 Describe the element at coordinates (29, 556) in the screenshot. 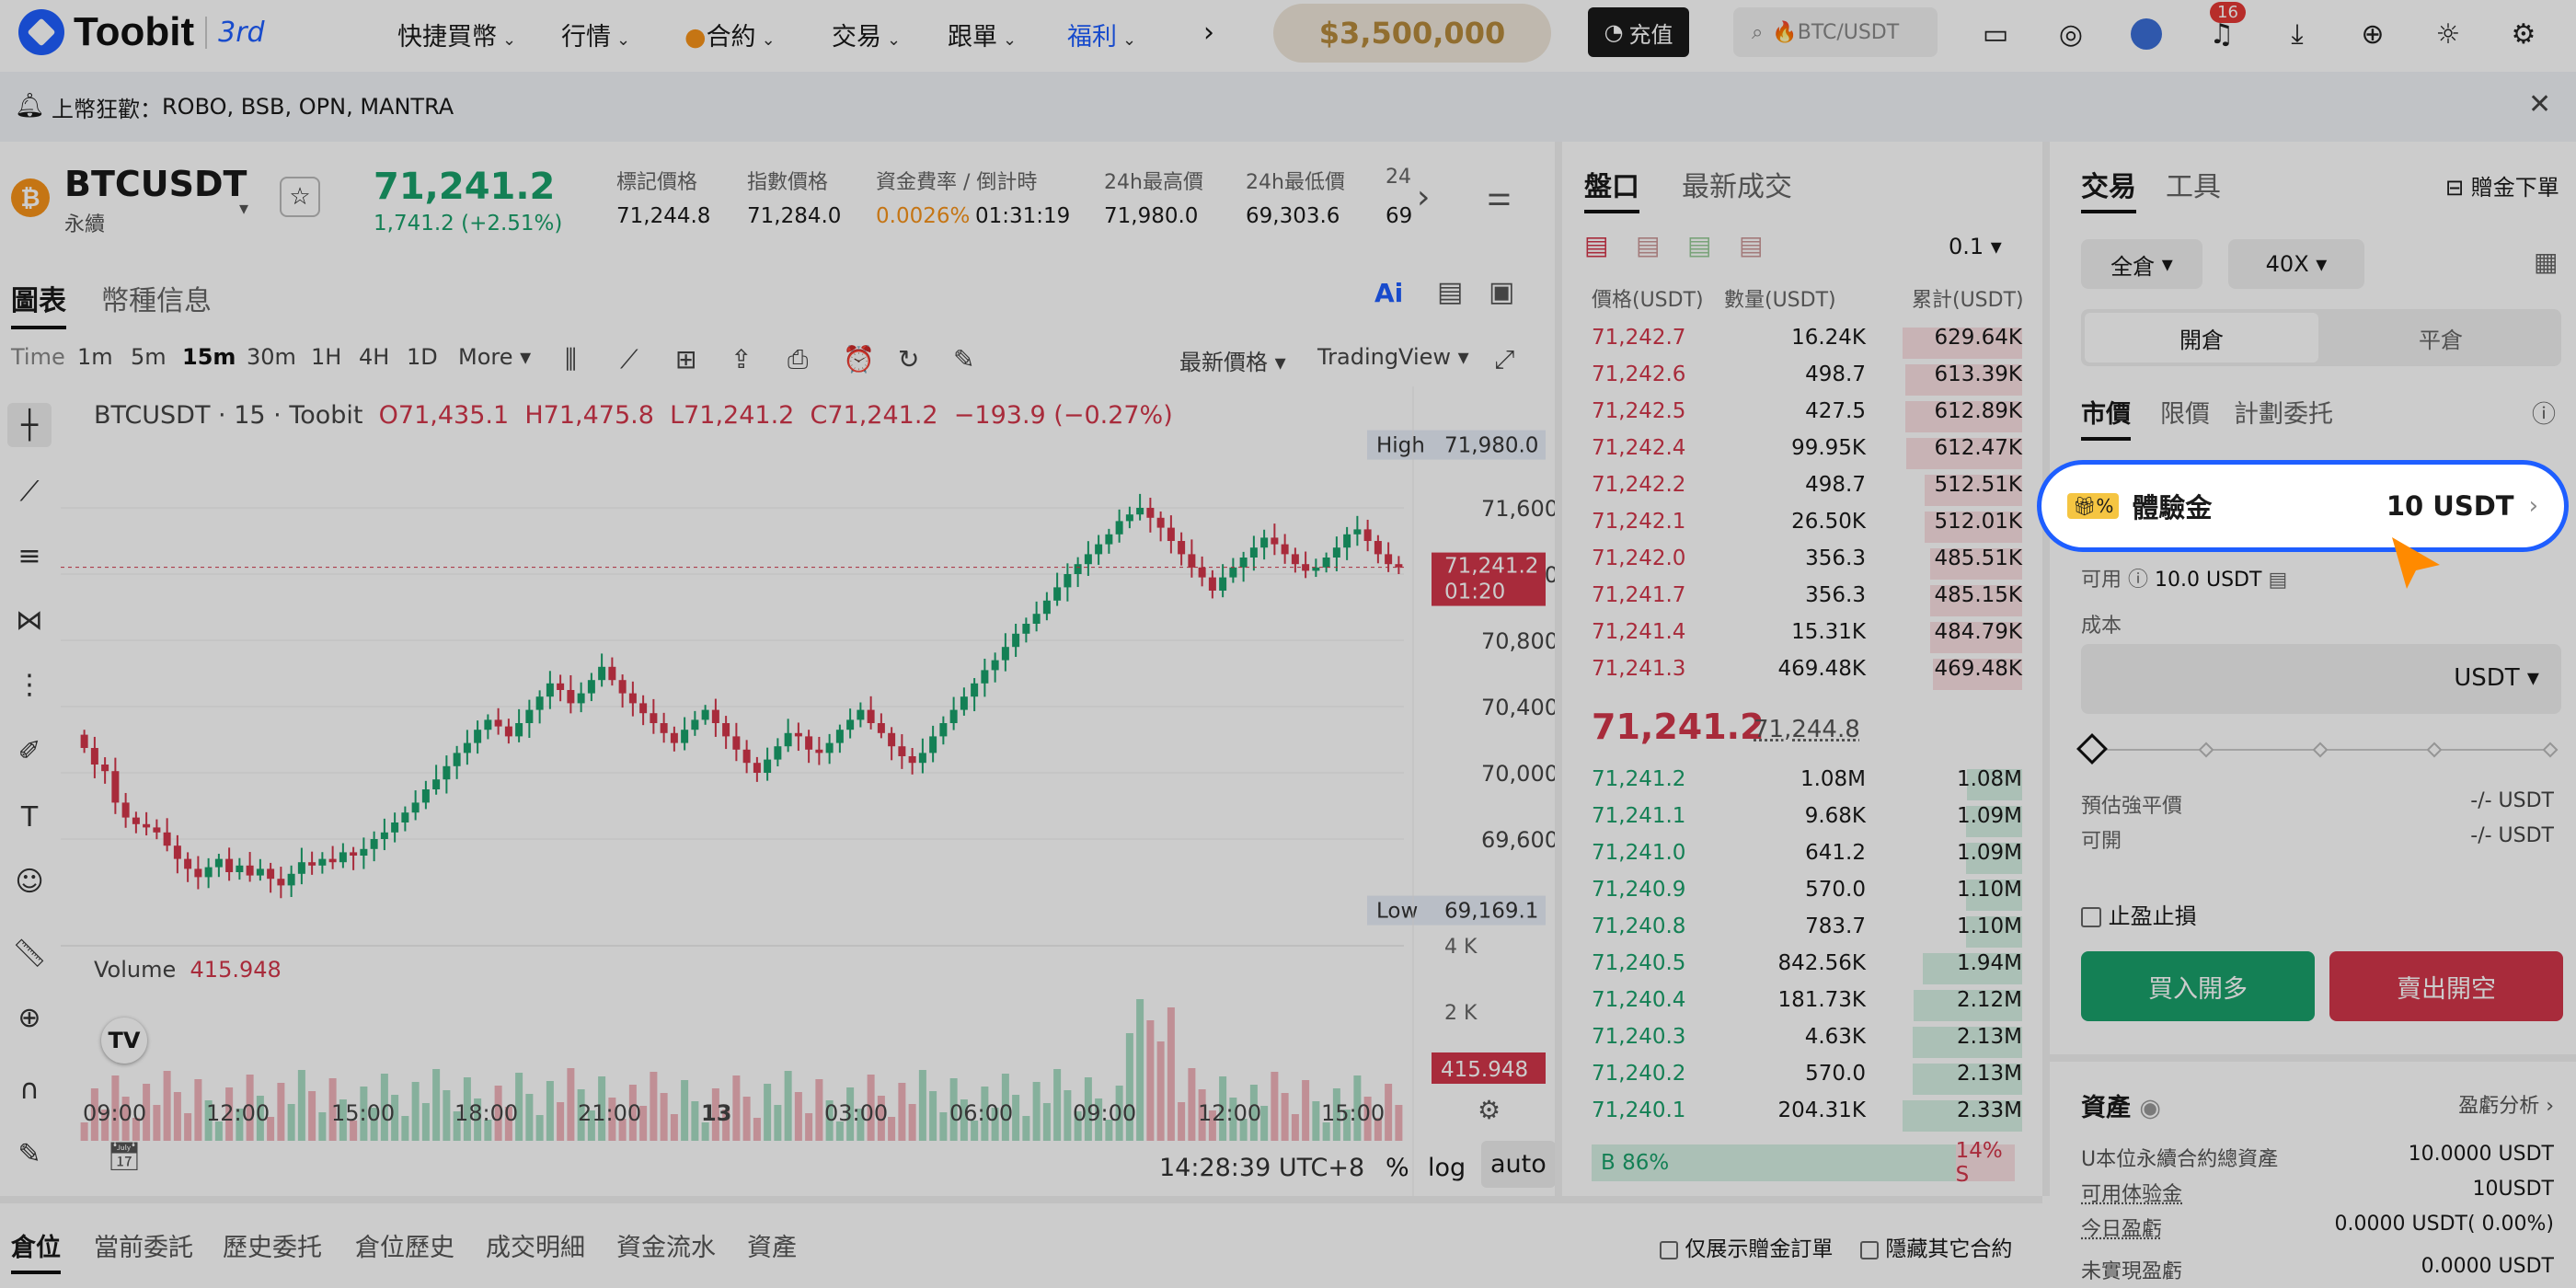

I see `horizontal-lines-icon: ≡` at that location.